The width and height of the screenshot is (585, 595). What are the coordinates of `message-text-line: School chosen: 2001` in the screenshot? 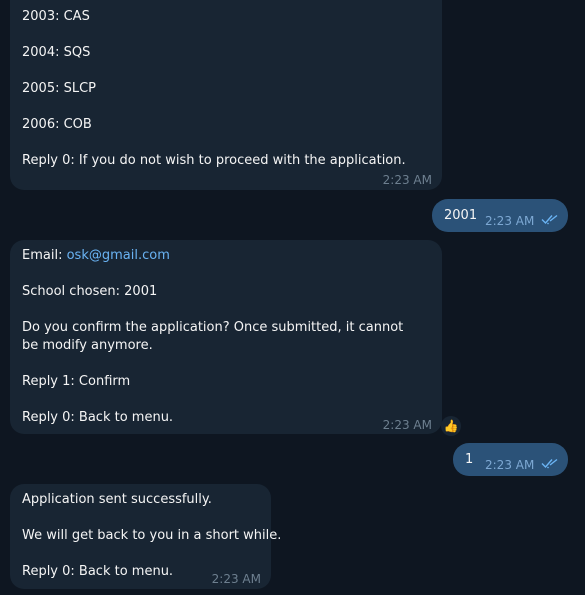 It's located at (90, 291).